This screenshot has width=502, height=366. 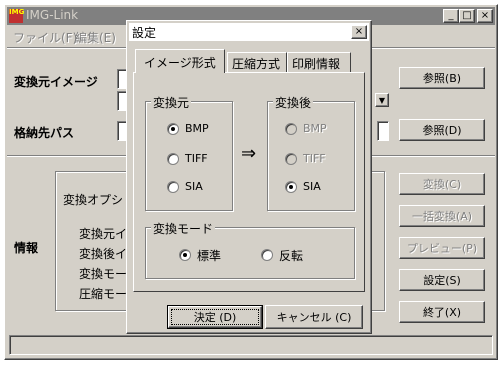 What do you see at coordinates (45, 37) in the screenshot?
I see `menu-file: ファイル(F)` at bounding box center [45, 37].